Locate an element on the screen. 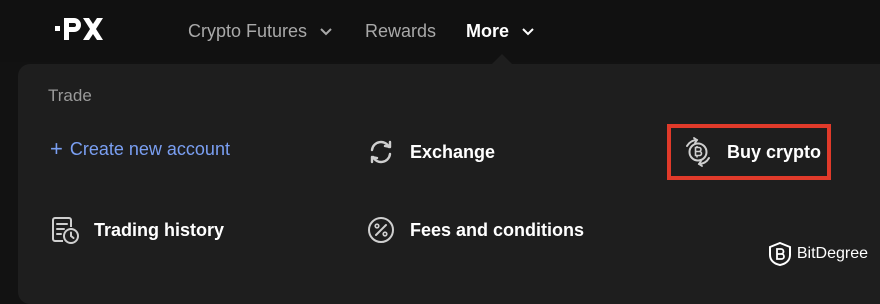 The image size is (880, 304). nav-rewards: Rewards is located at coordinates (400, 31).